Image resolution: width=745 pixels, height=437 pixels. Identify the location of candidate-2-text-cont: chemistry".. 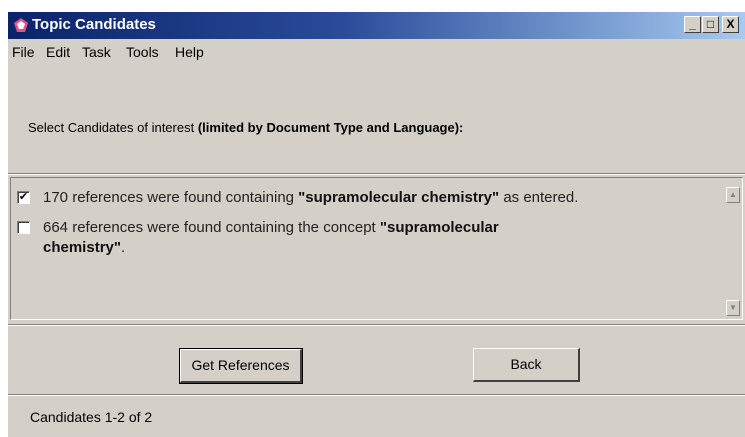
(84, 248).